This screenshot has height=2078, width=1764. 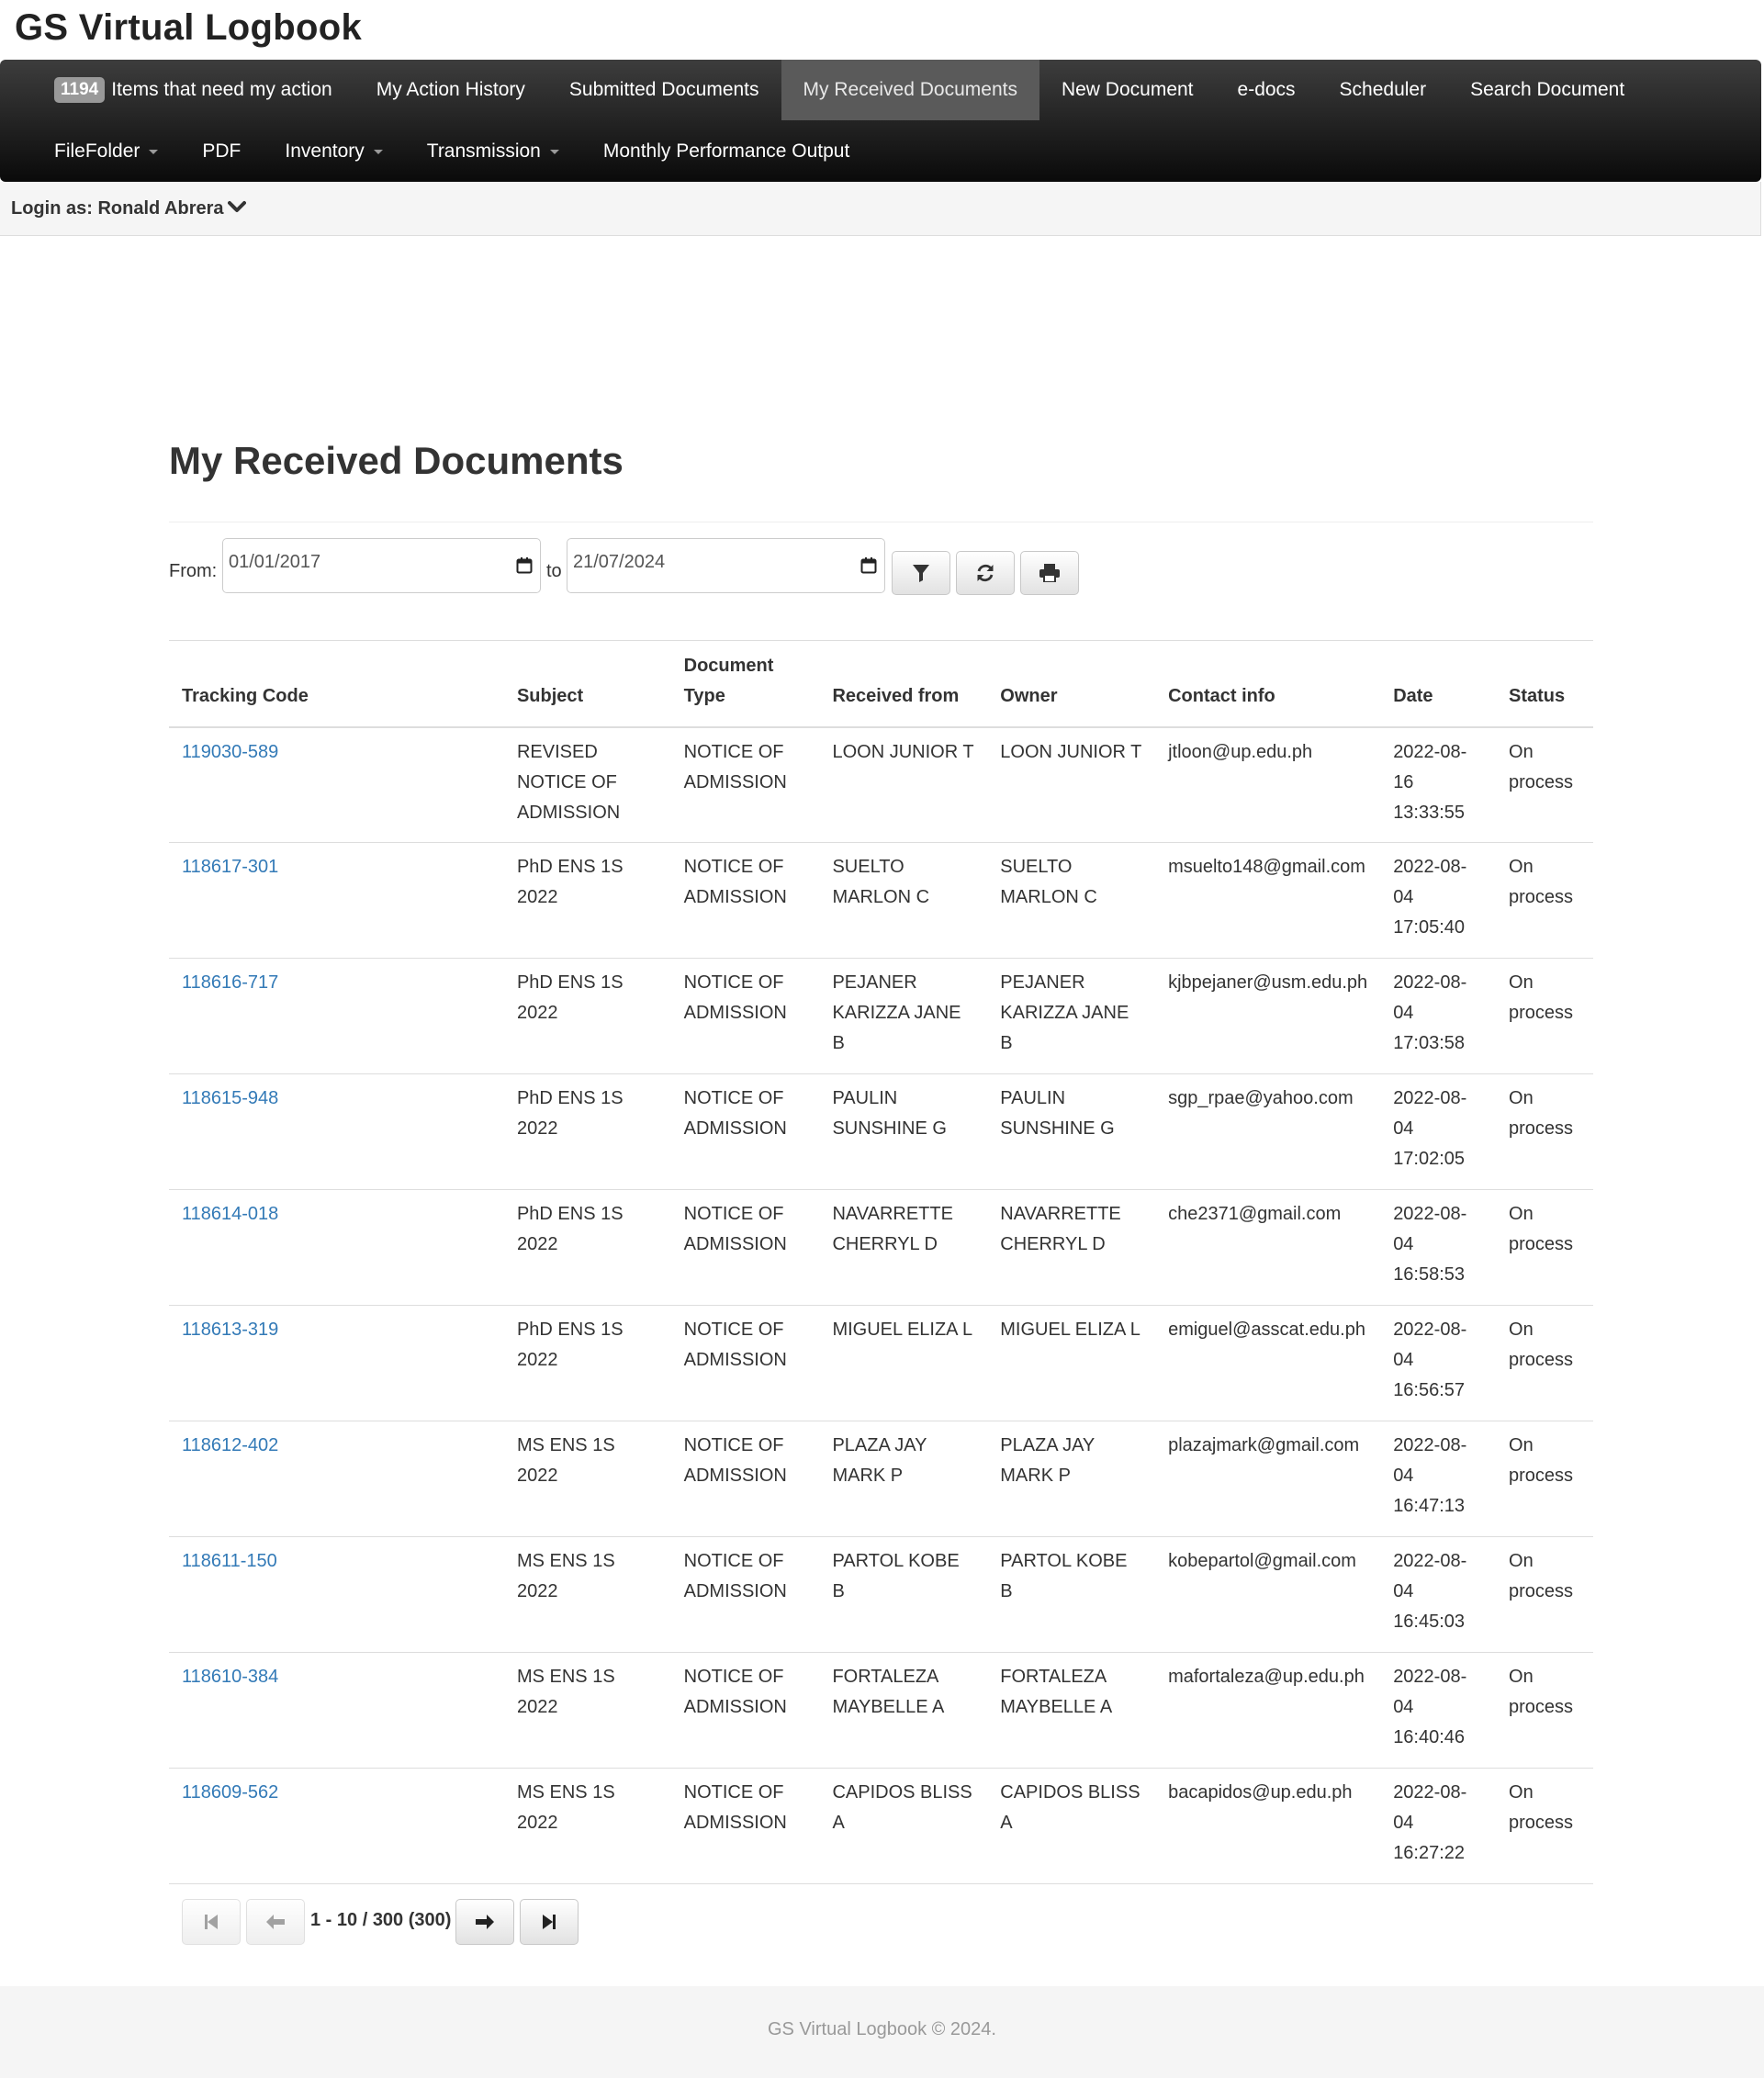 I want to click on tracking-code-link: 118615-948, so click(x=230, y=1098).